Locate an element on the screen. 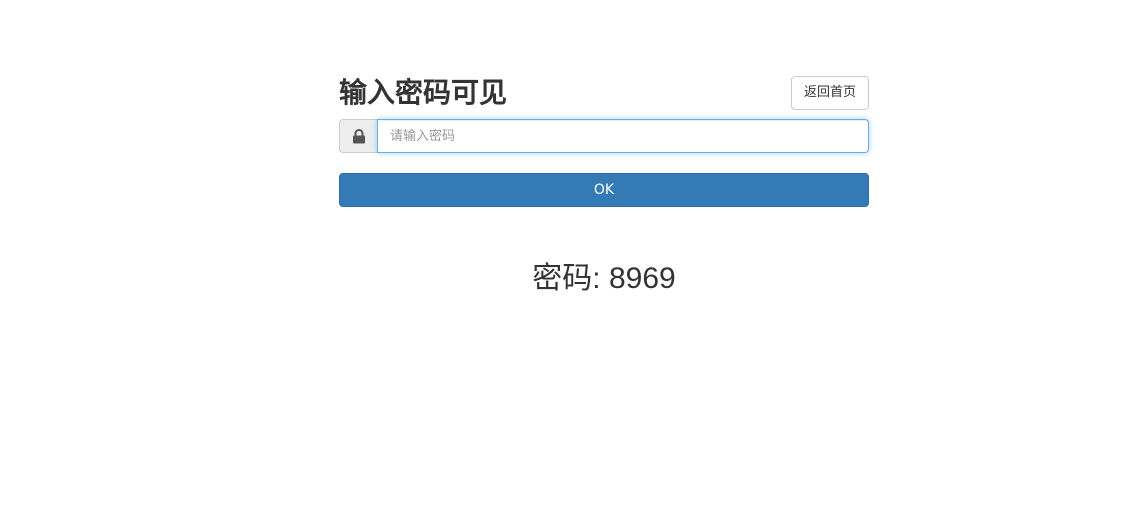 Image resolution: width=1132 pixels, height=526 pixels. lock-icon is located at coordinates (358, 135).